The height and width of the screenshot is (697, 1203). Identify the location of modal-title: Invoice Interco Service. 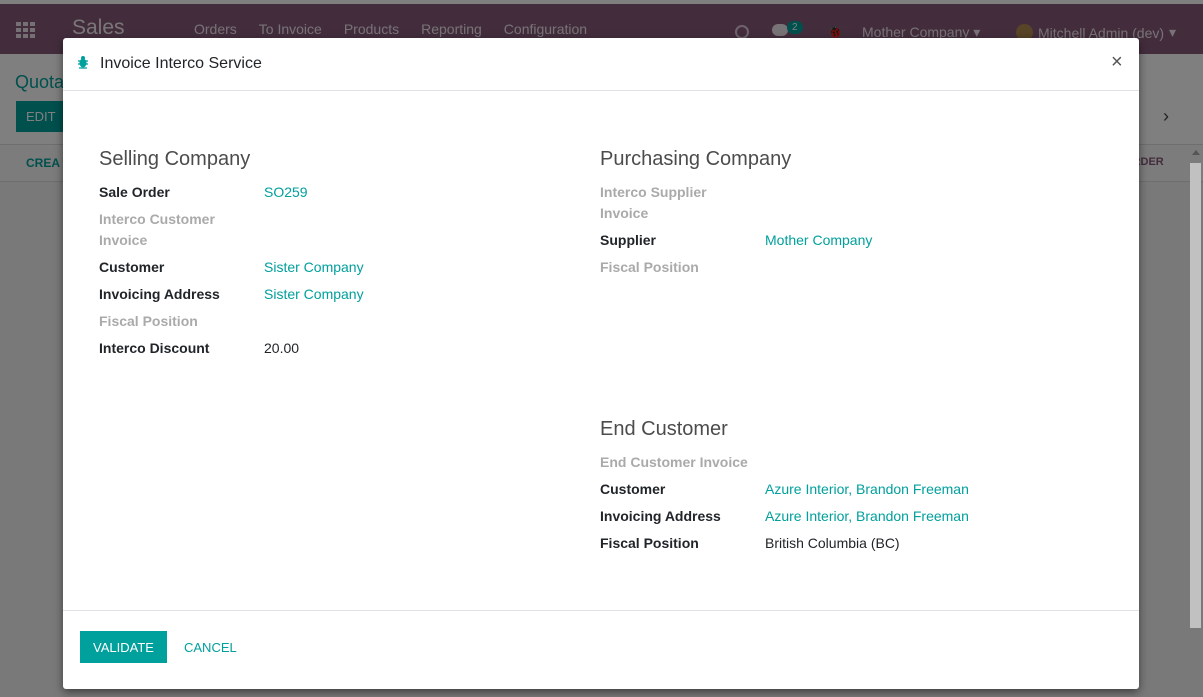
(181, 63).